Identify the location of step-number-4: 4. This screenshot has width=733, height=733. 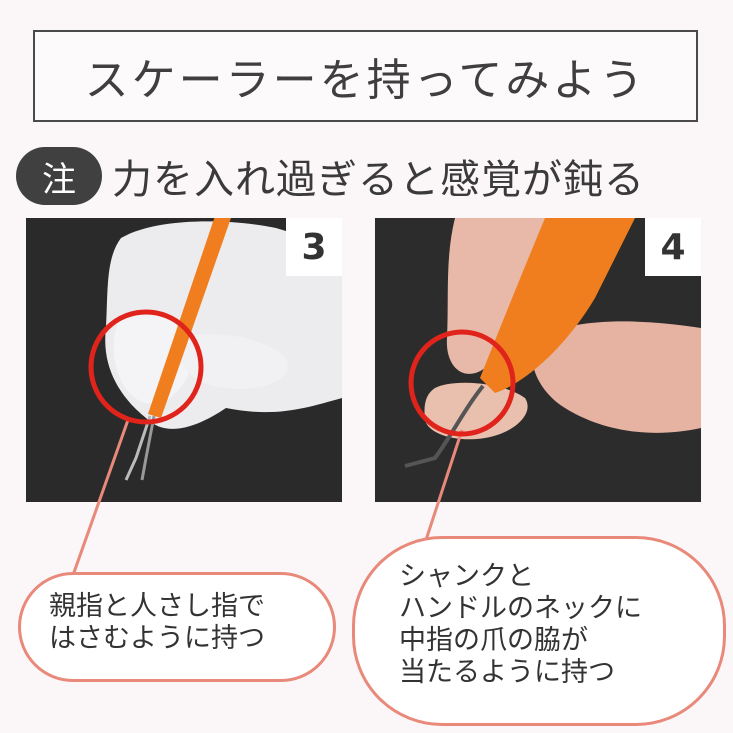
(673, 247).